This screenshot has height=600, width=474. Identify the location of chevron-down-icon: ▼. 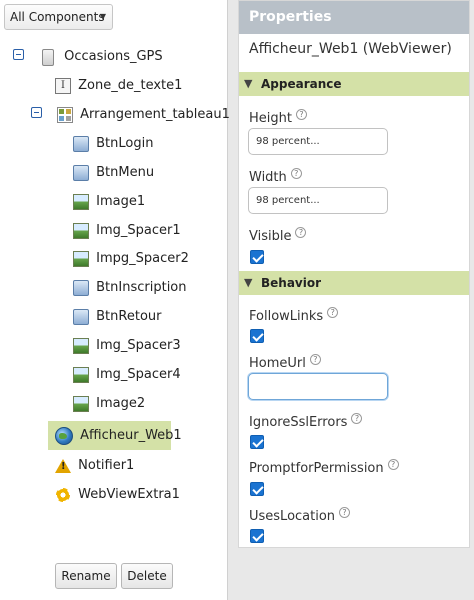
(102, 16).